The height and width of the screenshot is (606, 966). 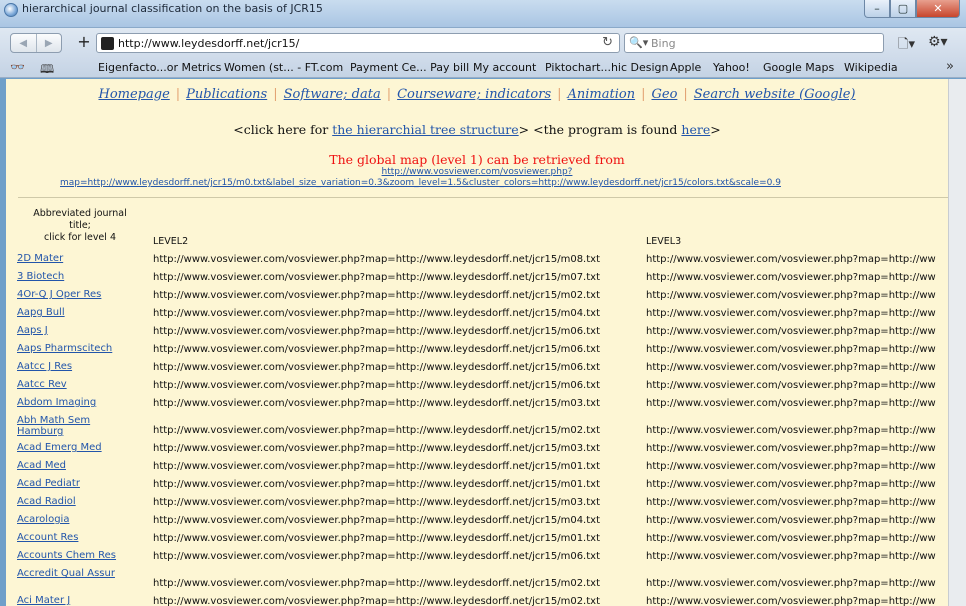 I want to click on journal-link: 2D Mater, so click(x=78, y=258).